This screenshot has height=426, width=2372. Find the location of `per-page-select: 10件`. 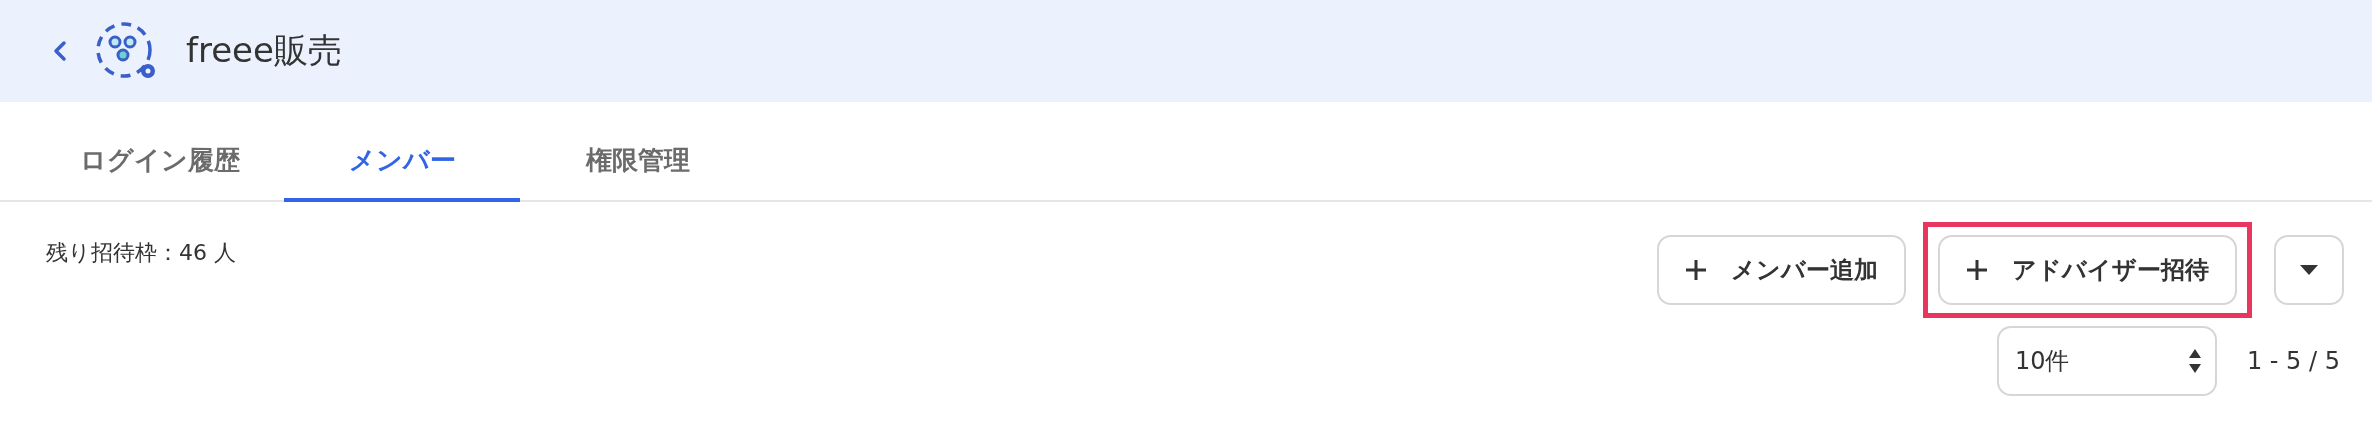

per-page-select: 10件 is located at coordinates (2106, 361).